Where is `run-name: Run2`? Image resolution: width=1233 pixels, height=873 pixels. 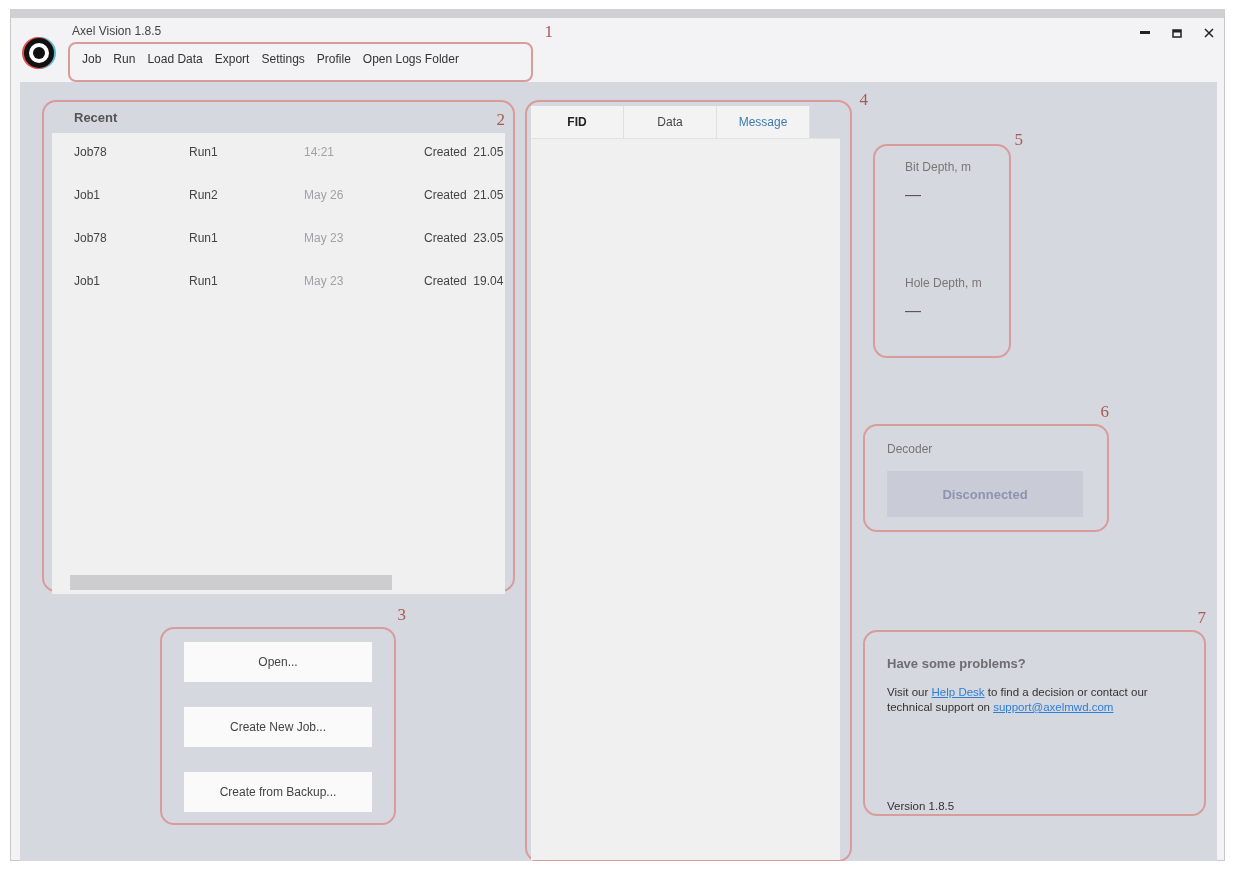
run-name: Run2 is located at coordinates (246, 209).